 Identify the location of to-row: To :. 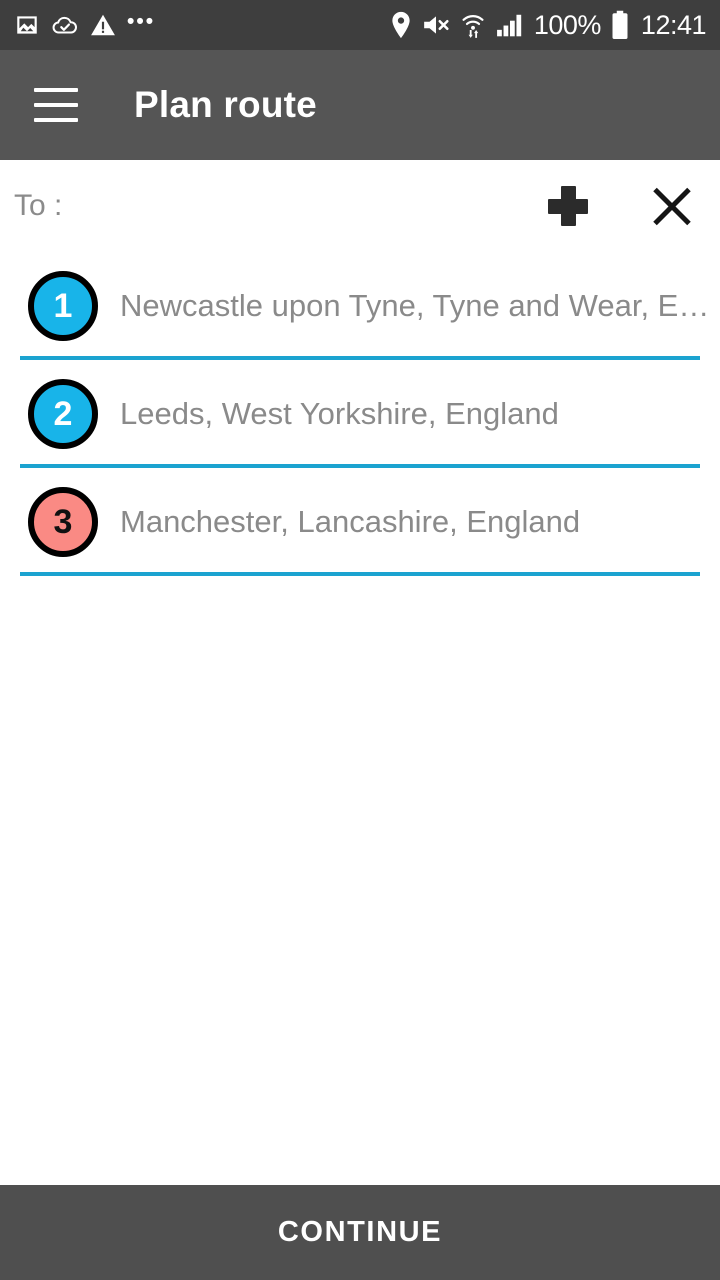
(360, 206).